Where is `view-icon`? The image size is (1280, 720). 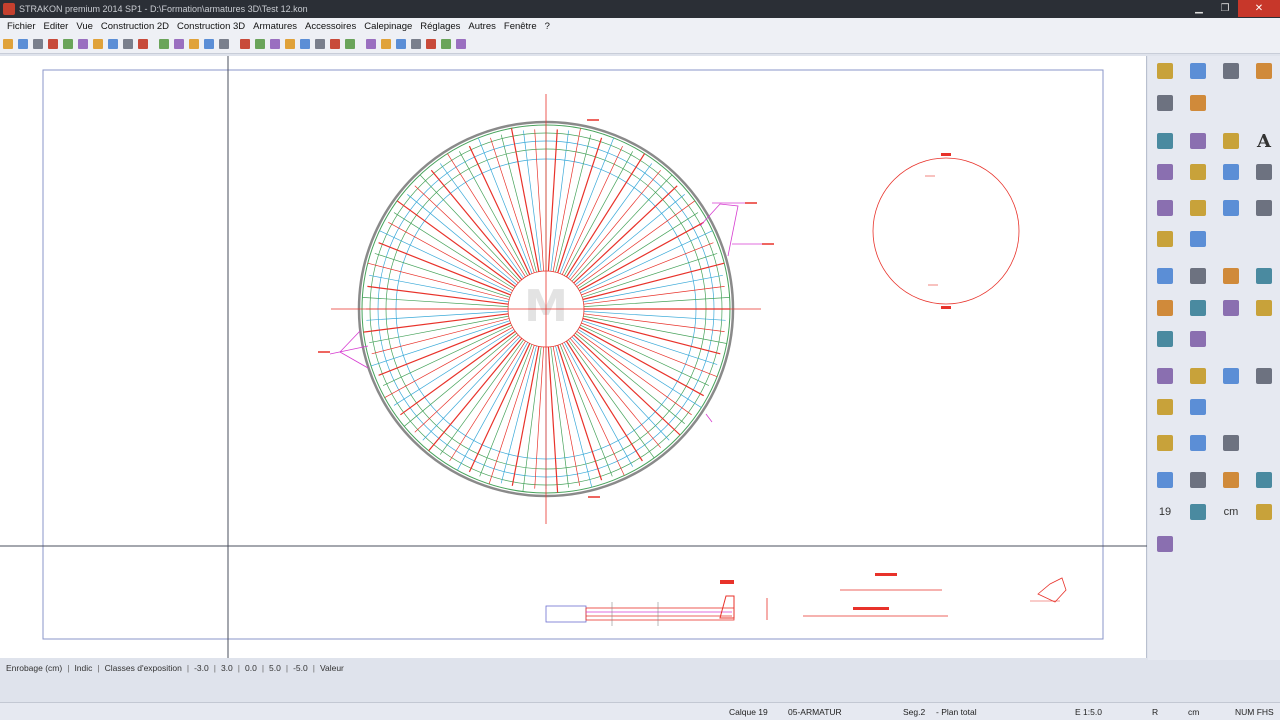 view-icon is located at coordinates (113, 43).